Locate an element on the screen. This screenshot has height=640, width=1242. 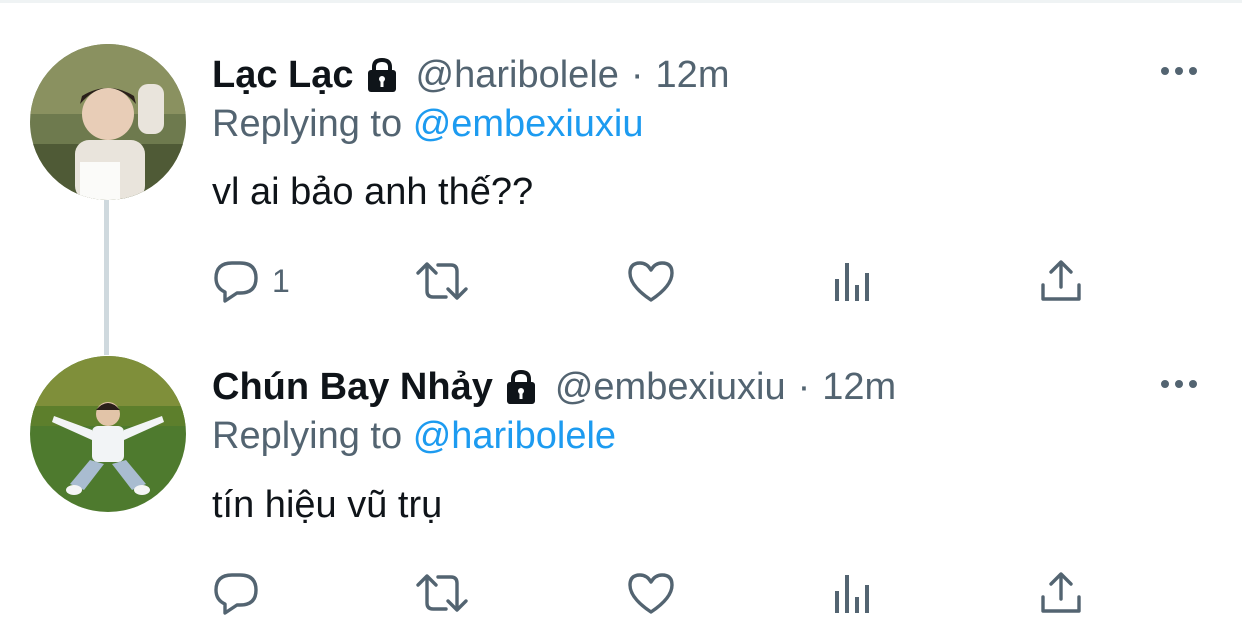
replying-to-line: Replying to @embexiuxiu is located at coordinates (427, 124).